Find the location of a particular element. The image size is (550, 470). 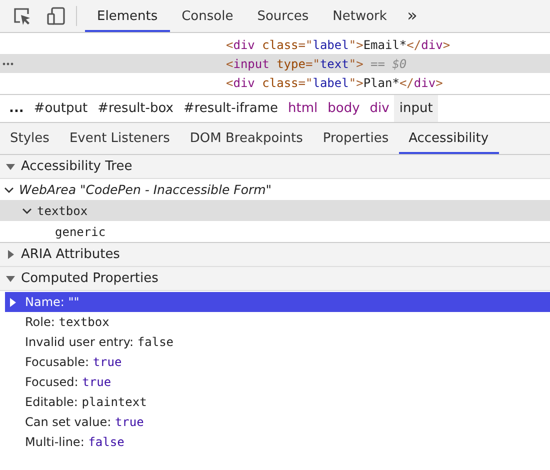

panel-tab: Console is located at coordinates (208, 16).